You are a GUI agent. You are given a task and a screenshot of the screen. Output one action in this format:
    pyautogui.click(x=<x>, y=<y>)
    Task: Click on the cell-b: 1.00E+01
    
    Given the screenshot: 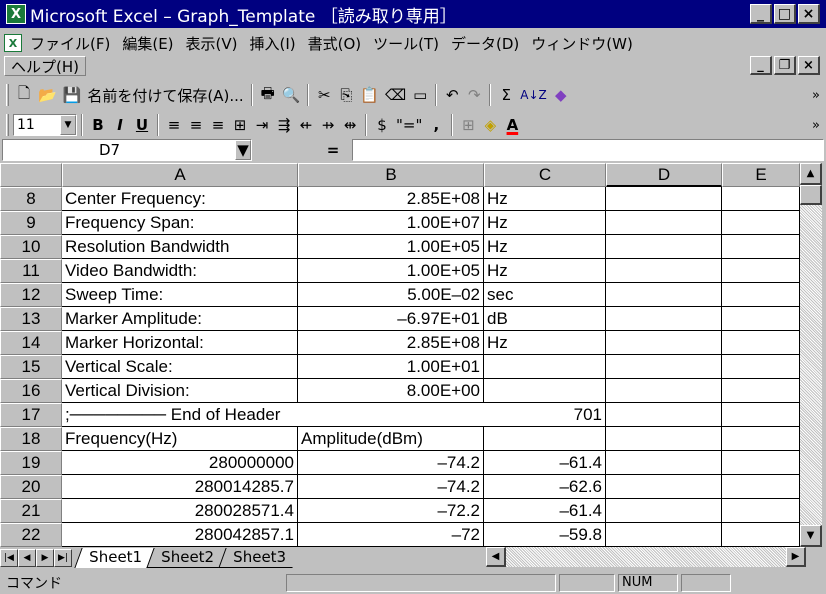 What is the action you would take?
    pyautogui.click(x=391, y=367)
    